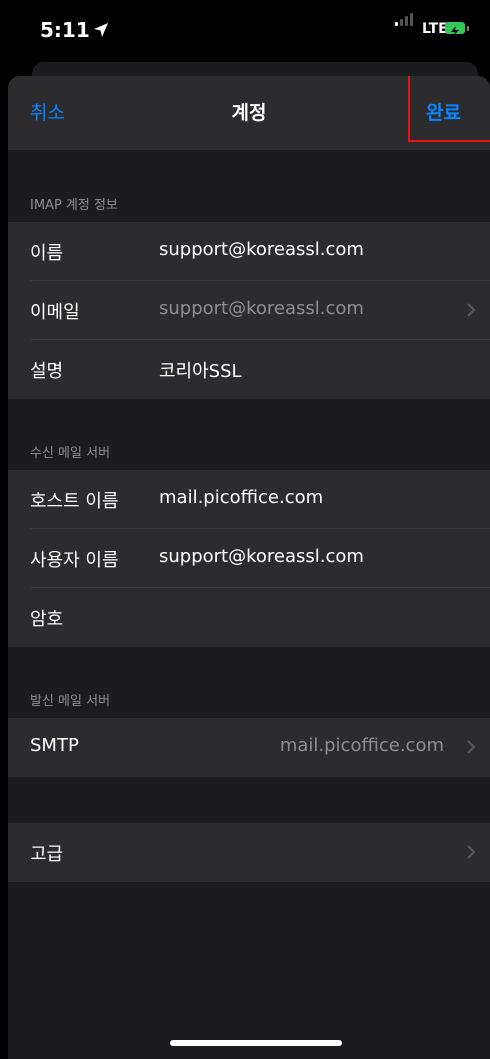 Image resolution: width=490 pixels, height=1059 pixels. What do you see at coordinates (74, 560) in the screenshot?
I see `row-label: 사용자 이름` at bounding box center [74, 560].